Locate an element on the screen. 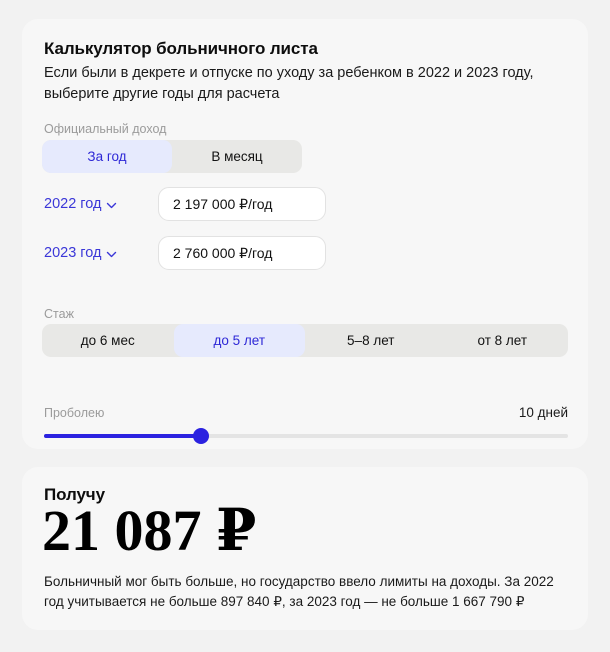 The height and width of the screenshot is (652, 610). segment-per-month: В месяц is located at coordinates (237, 156).